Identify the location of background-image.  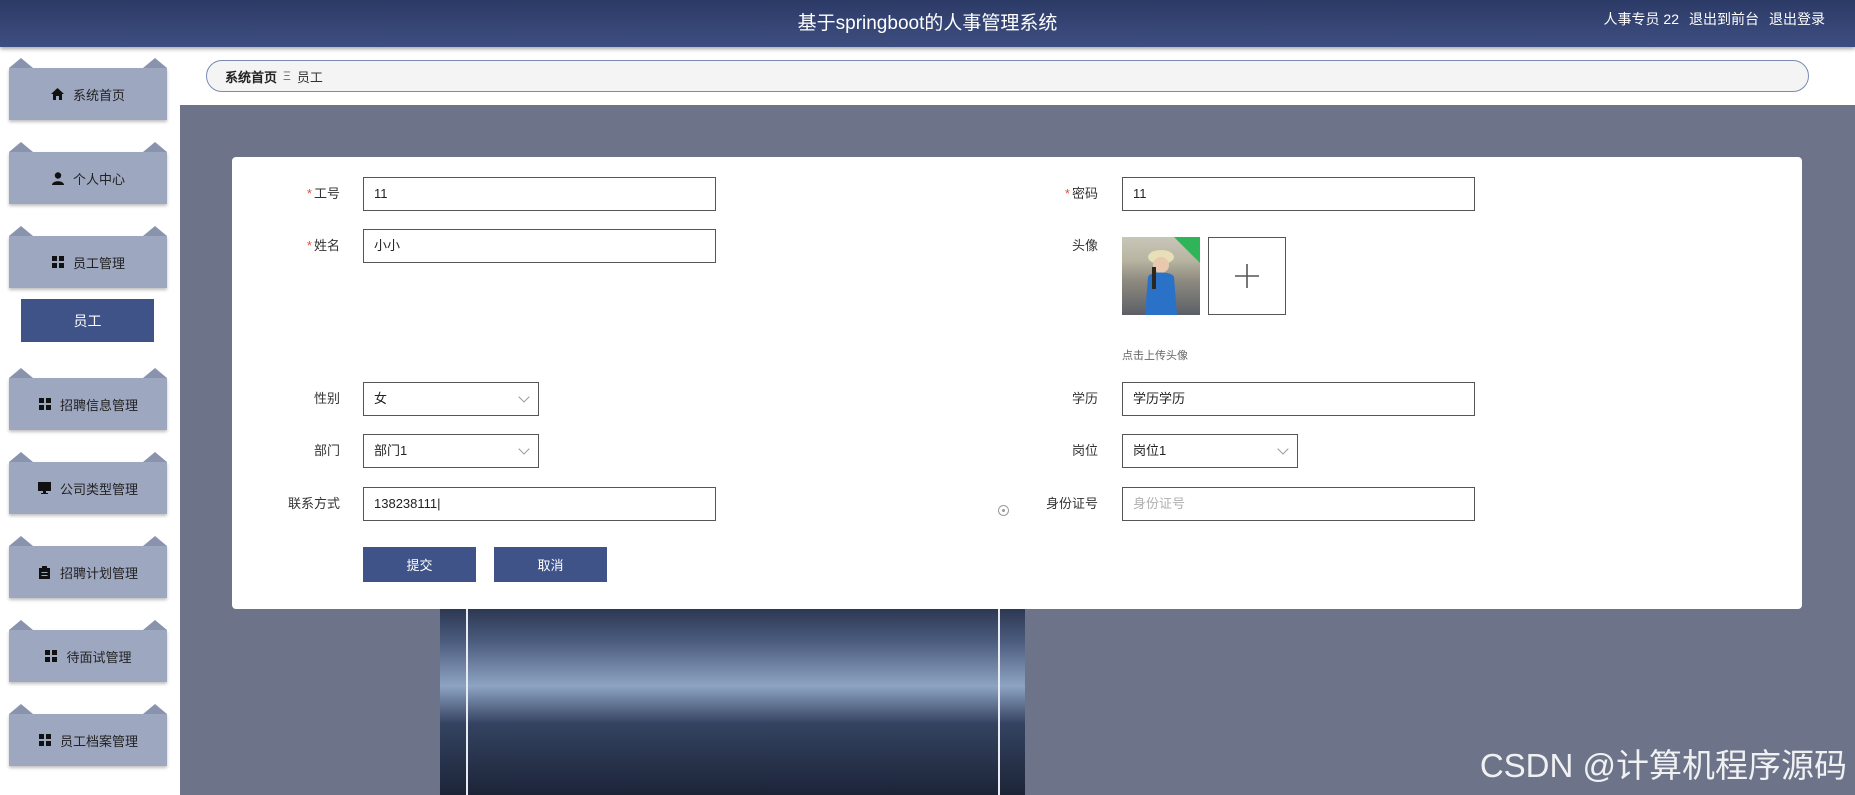
(732, 701).